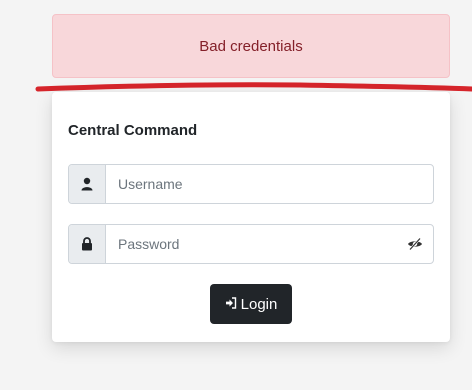 This screenshot has width=472, height=390. I want to click on username-field, so click(269, 184).